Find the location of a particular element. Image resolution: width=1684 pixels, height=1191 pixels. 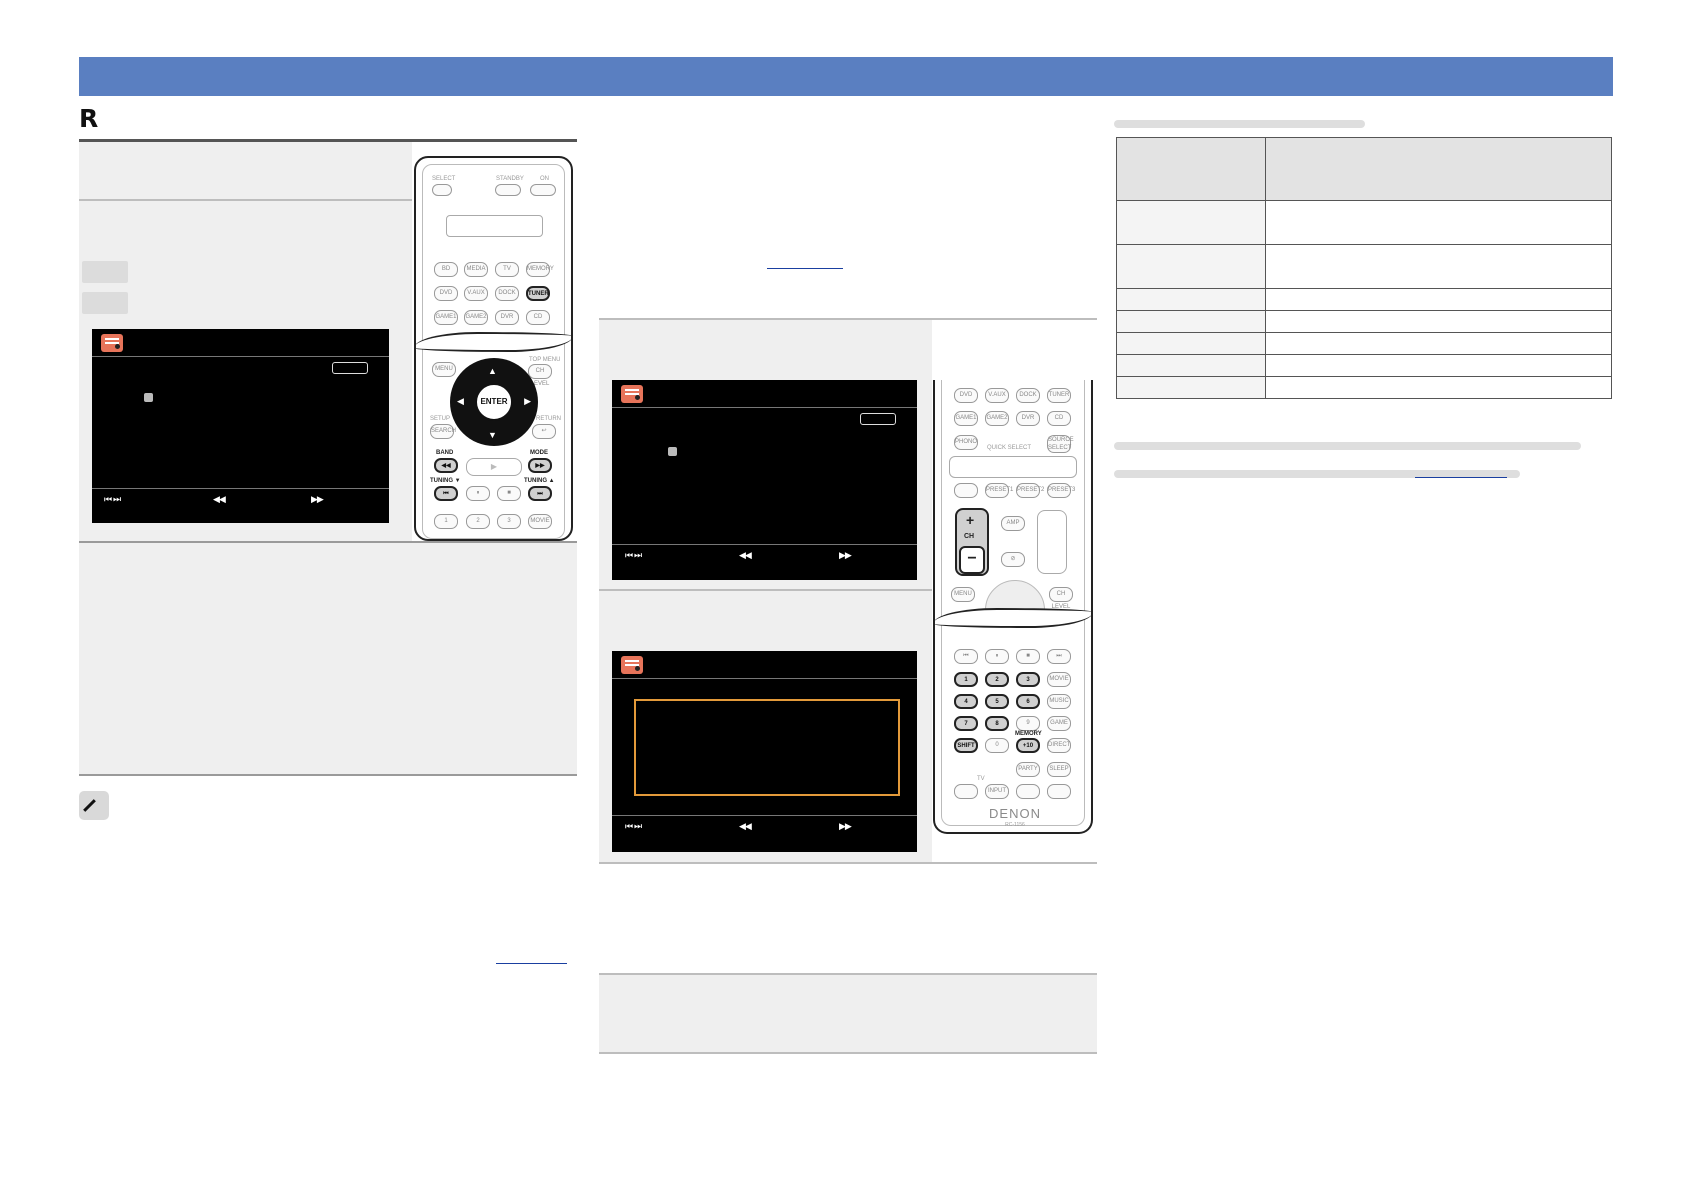

num-9-button: 9 is located at coordinates (1028, 723).